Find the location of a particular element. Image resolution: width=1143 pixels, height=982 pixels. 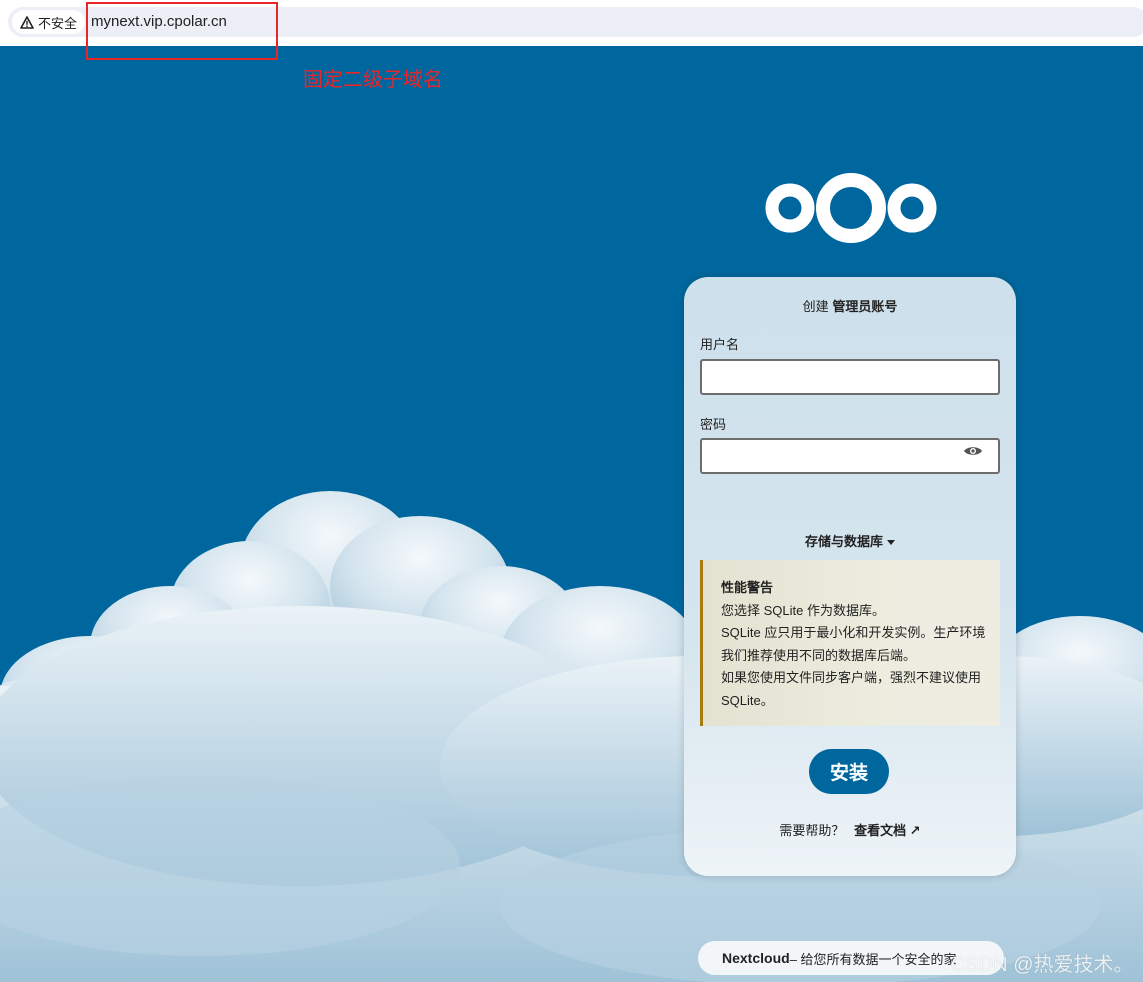

show-password-eye-icon is located at coordinates (973, 451).